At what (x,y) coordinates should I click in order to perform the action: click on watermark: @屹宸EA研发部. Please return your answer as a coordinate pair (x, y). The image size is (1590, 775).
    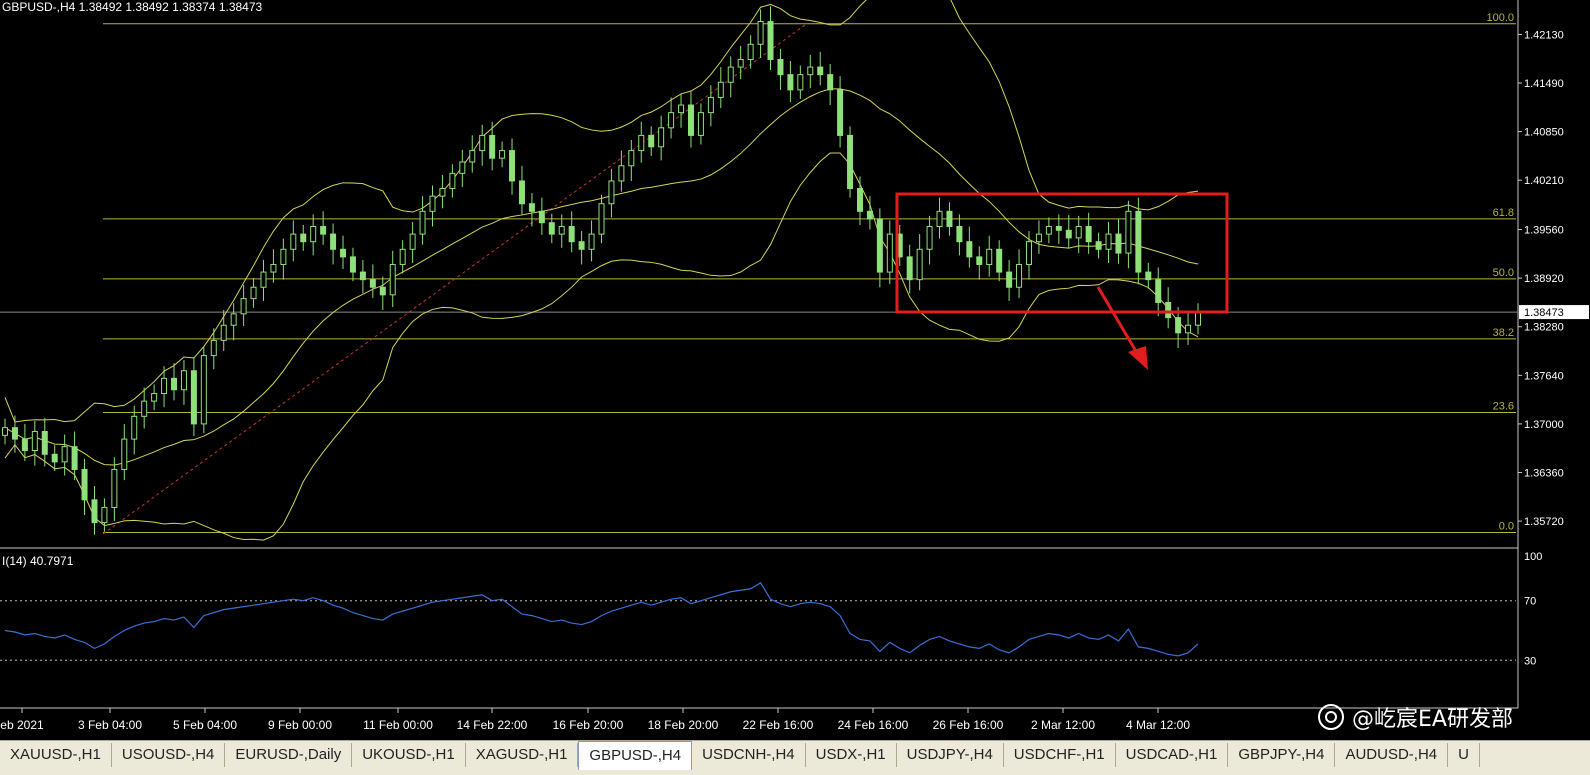
    Looking at the image, I should click on (1415, 717).